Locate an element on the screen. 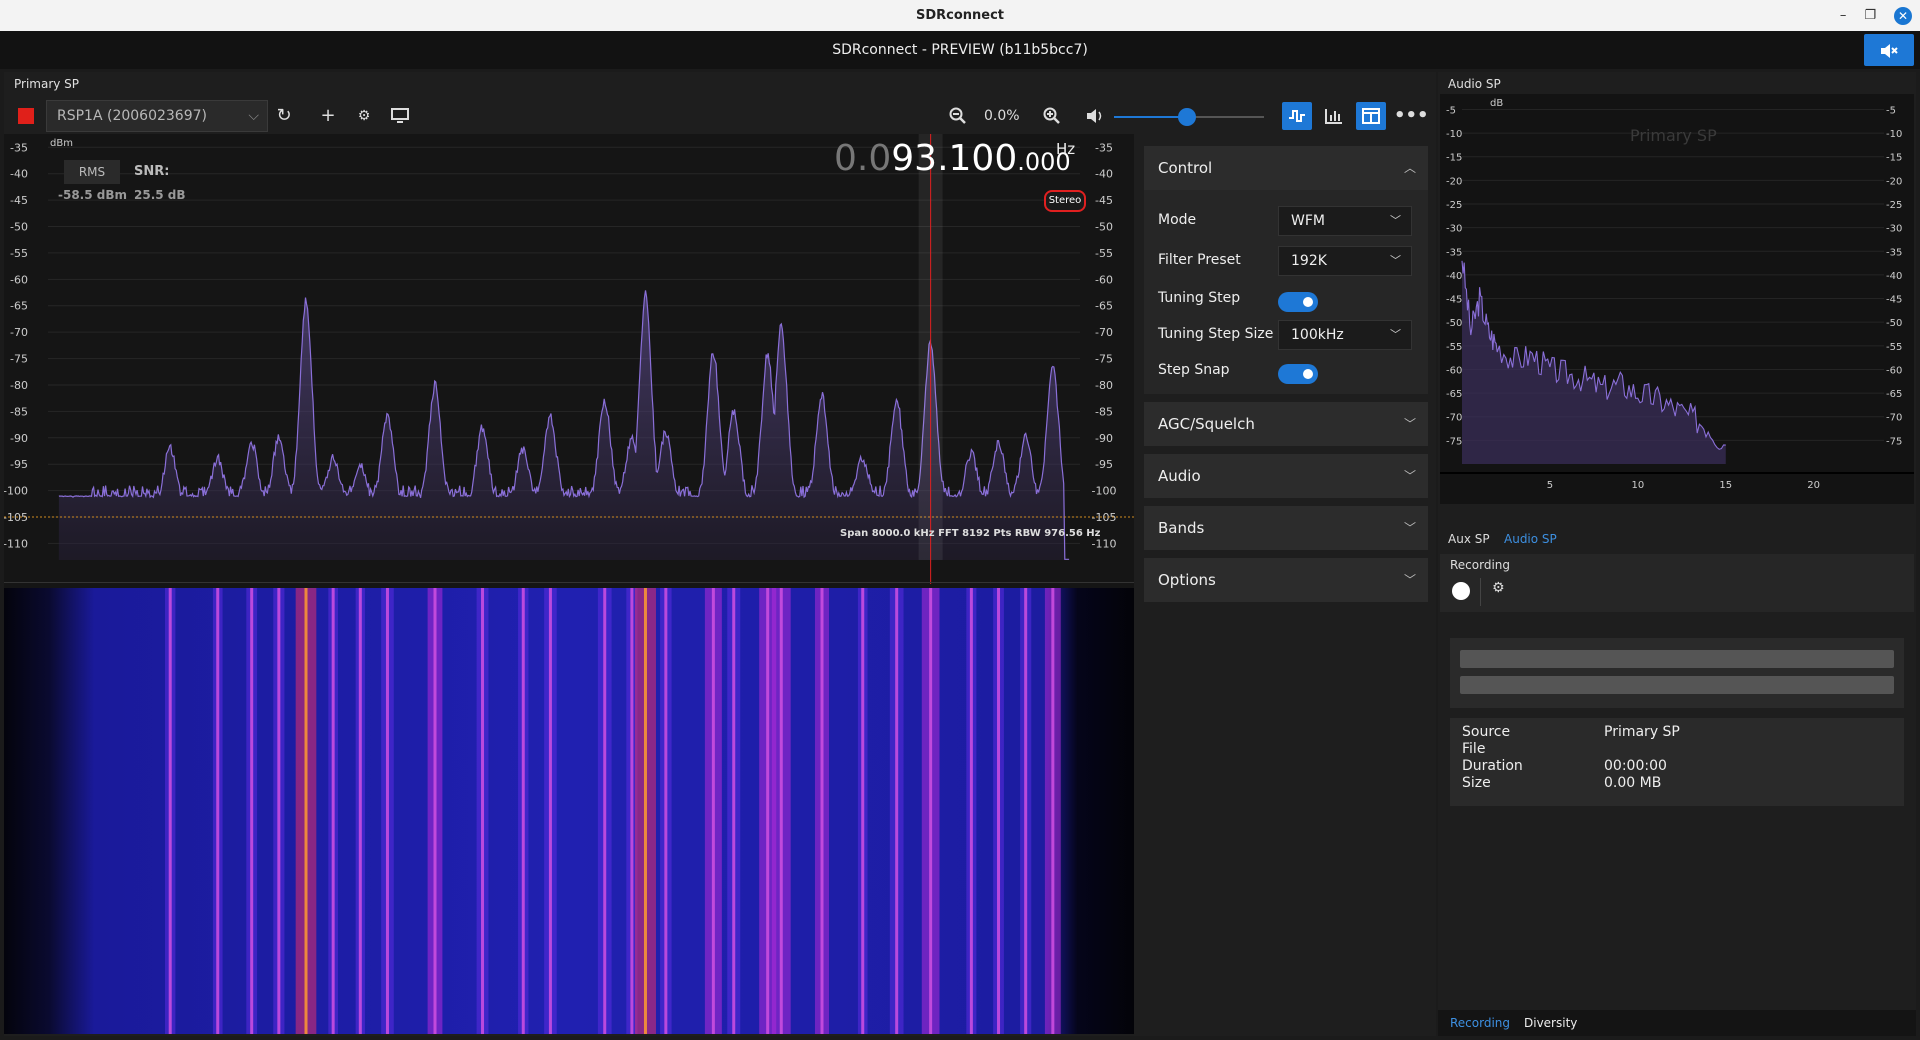 The image size is (1920, 1040). y-tick-label-right: -60 is located at coordinates (1104, 279).